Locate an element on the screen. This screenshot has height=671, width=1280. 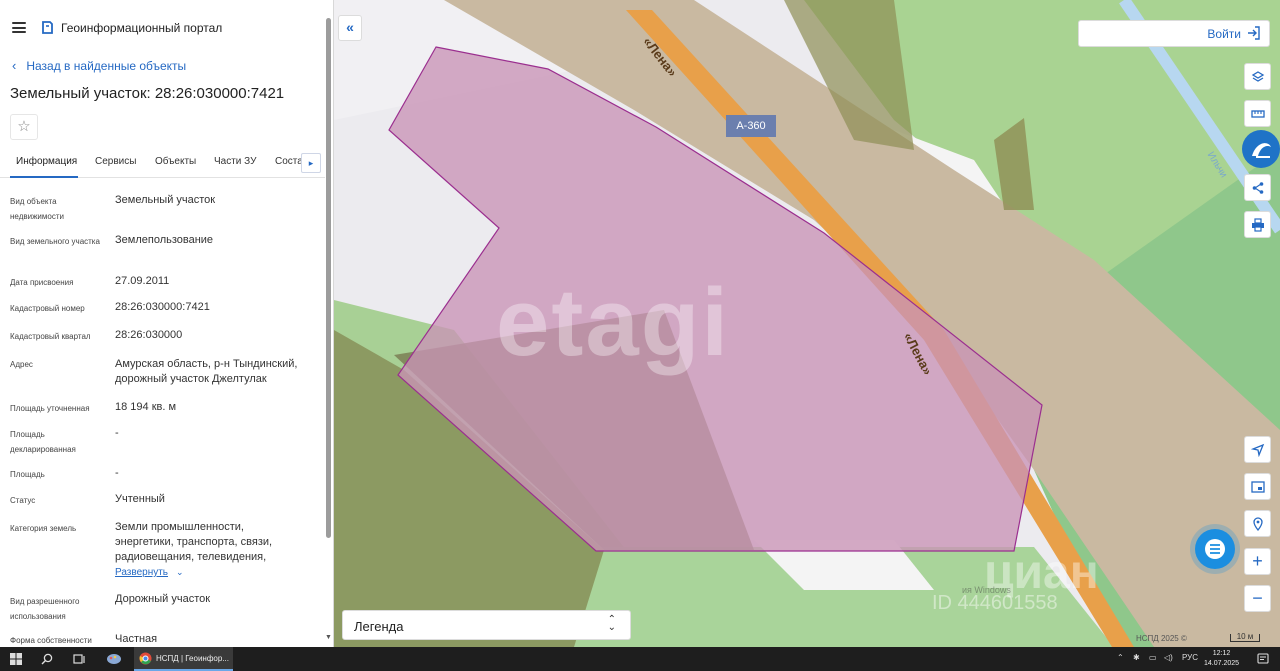
tab-parts: Части ЗУ is located at coordinates (235, 161).